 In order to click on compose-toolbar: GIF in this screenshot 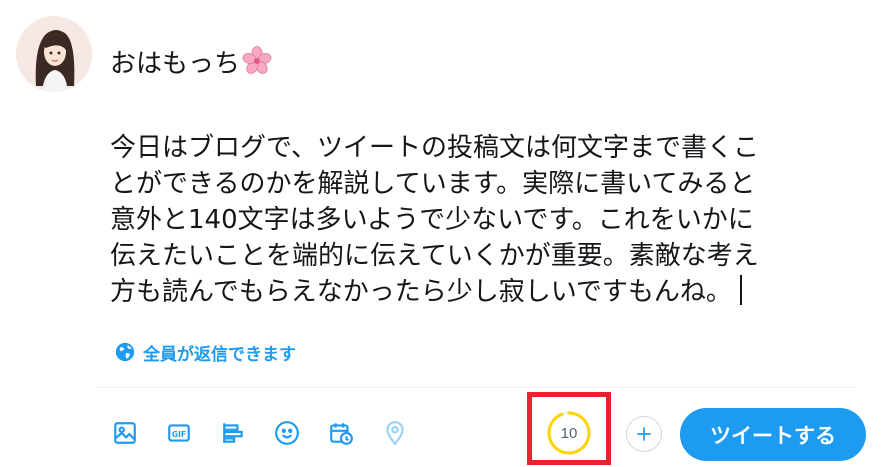, I will do `click(260, 433)`.